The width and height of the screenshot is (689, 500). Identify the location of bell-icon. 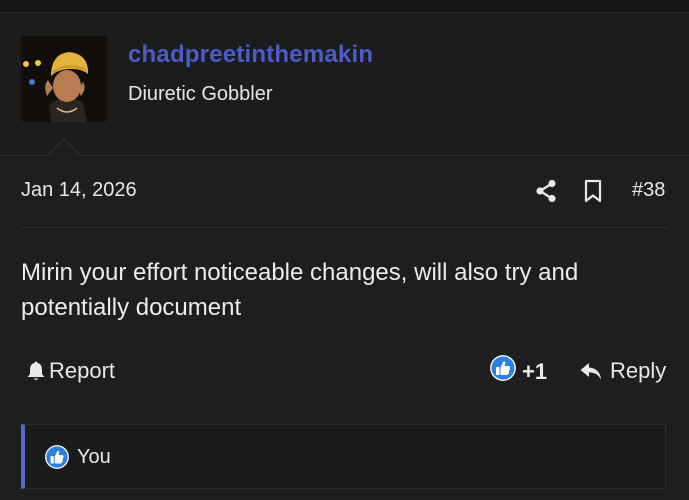
(36, 370).